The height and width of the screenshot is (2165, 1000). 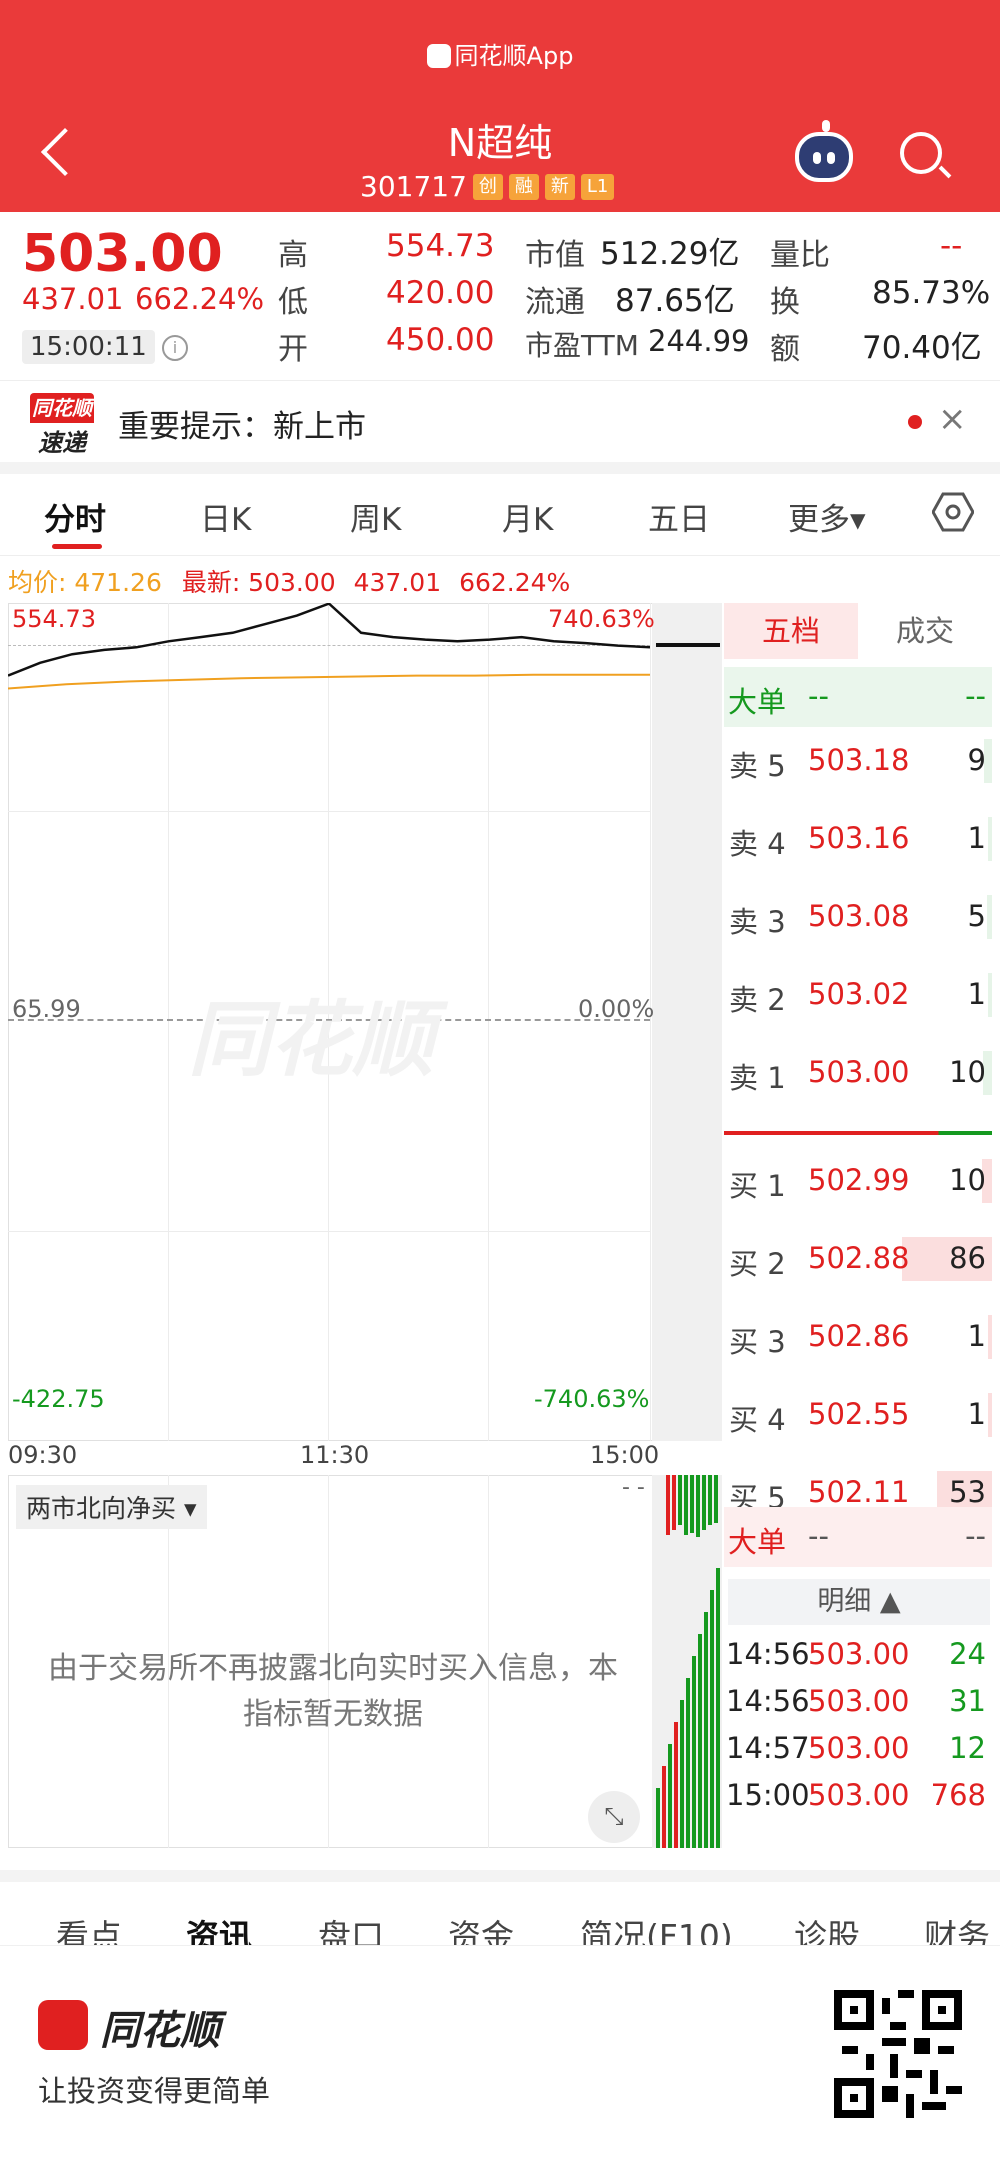 I want to click on stock-code-line: 301717 创 融 新 L1, so click(x=487, y=186).